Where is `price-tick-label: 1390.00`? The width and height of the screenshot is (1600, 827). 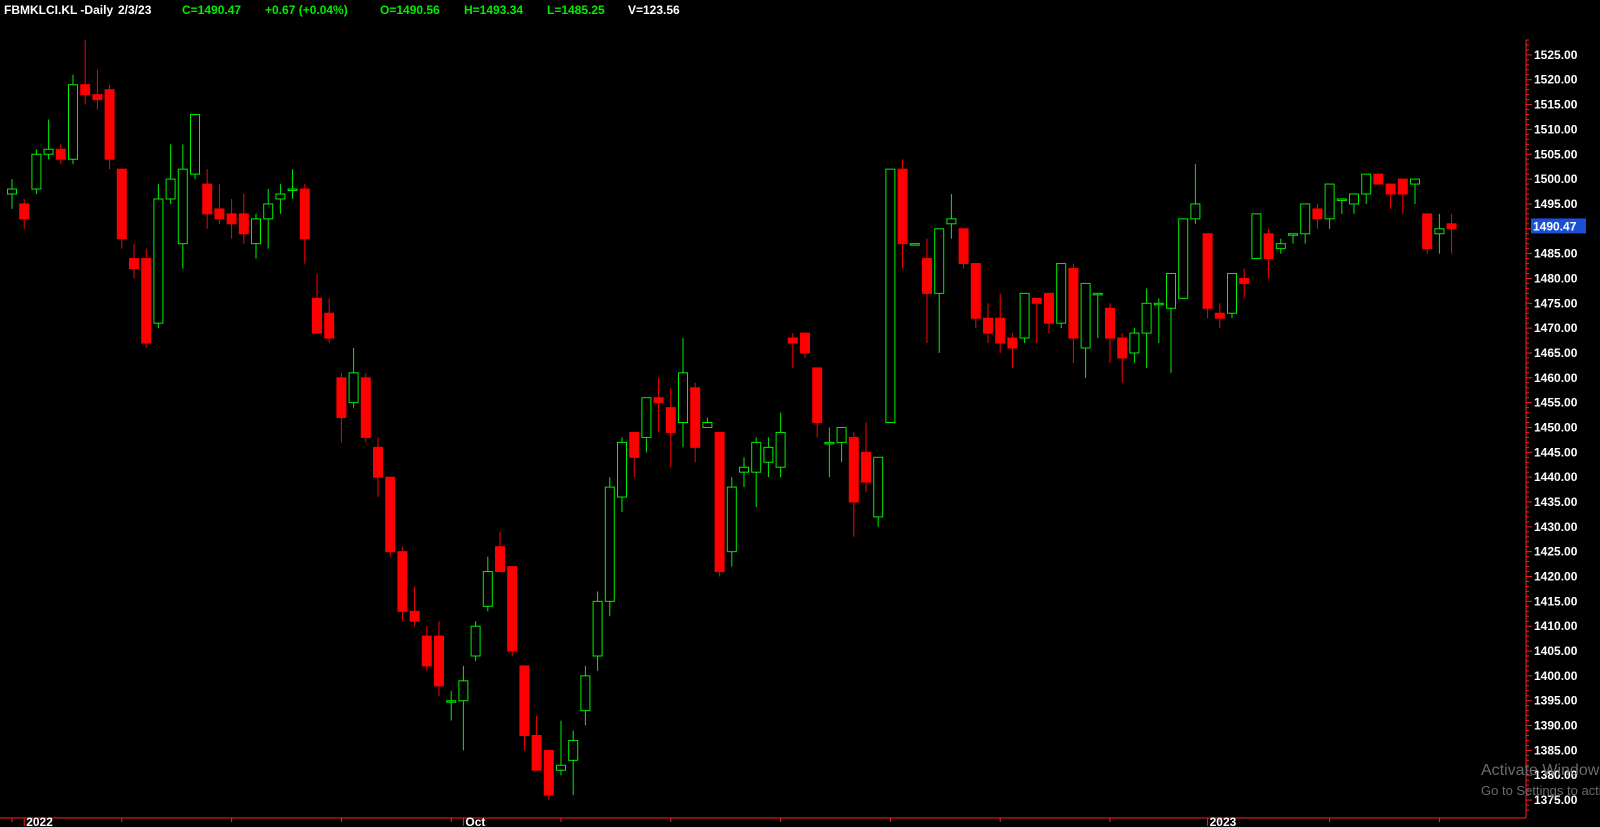 price-tick-label: 1390.00 is located at coordinates (1556, 726).